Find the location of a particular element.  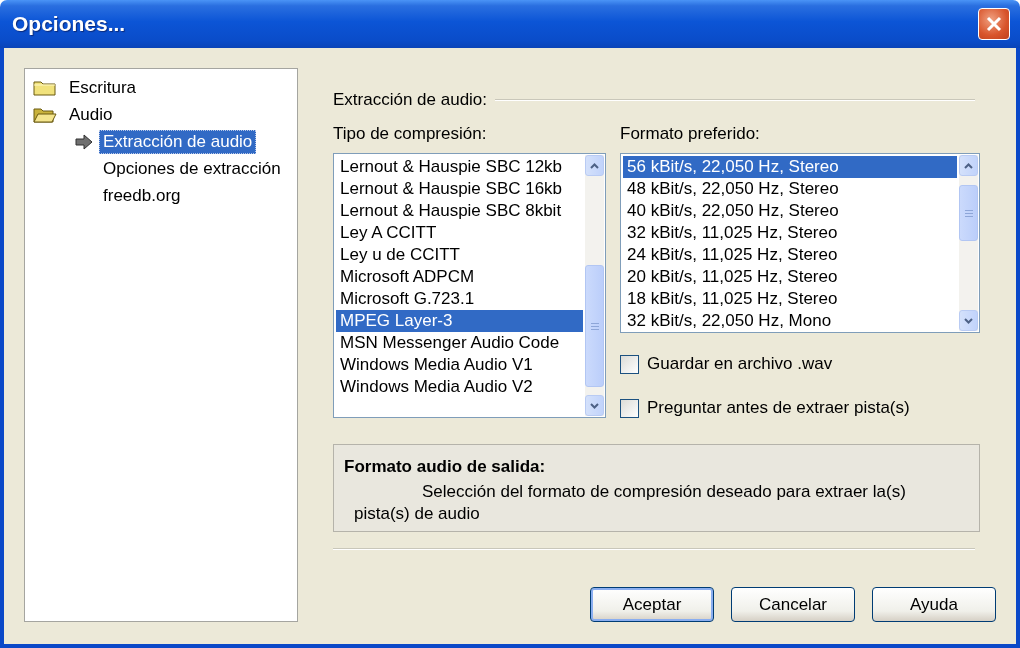

checkbox-label: Preguntar antes de extraer pista(s) is located at coordinates (778, 408).